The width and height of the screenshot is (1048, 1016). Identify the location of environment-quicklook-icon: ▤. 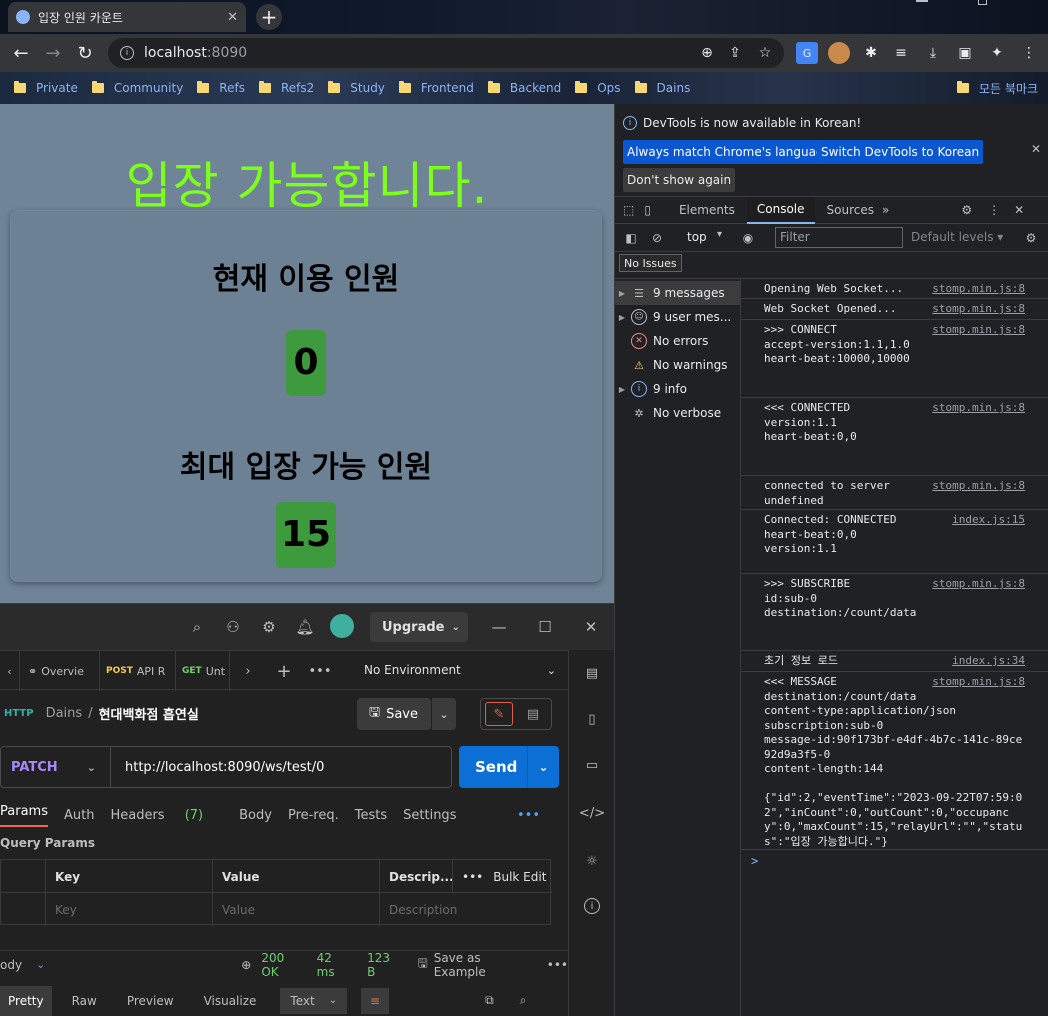
(592, 673).